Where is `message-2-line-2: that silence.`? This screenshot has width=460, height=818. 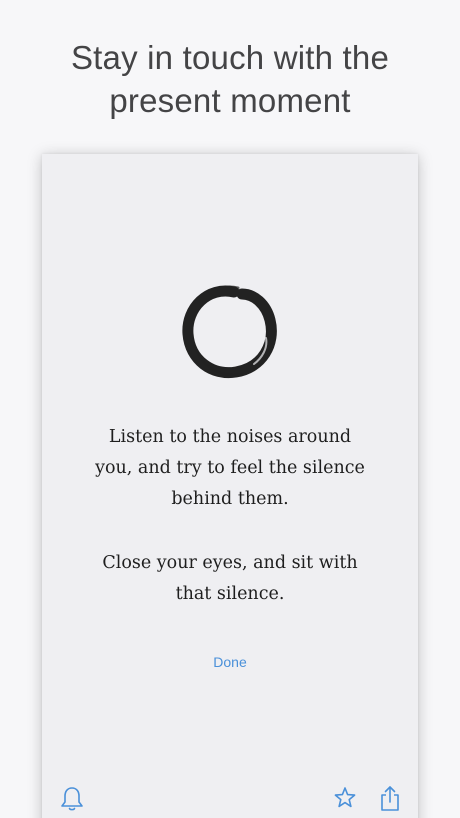
message-2-line-2: that silence. is located at coordinates (230, 594).